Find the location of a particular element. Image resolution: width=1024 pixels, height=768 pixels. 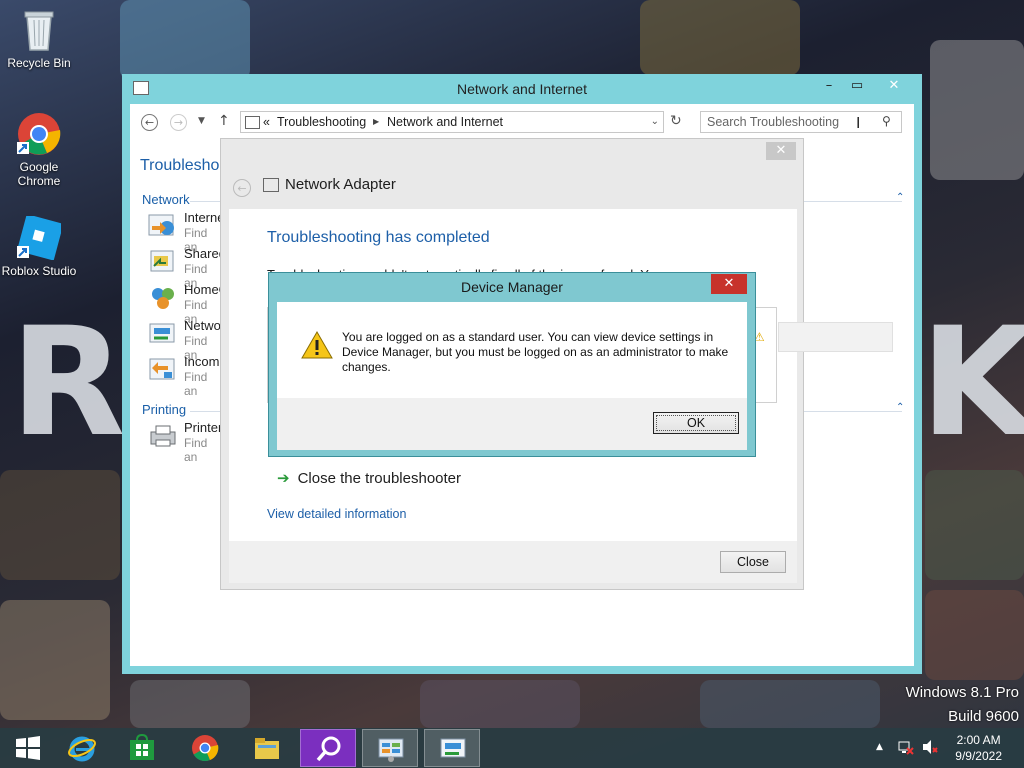

view-detailed-information-link: View detailed information is located at coordinates (336, 514).